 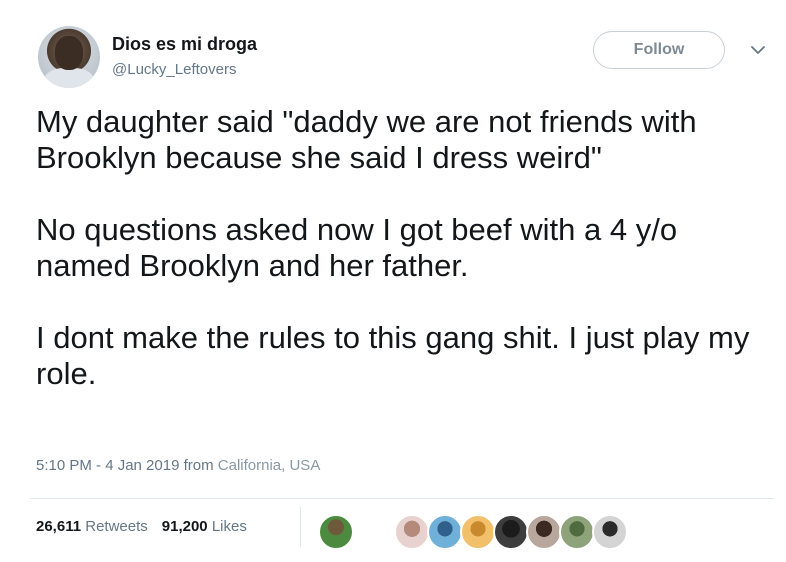 I want to click on follow-button: Follow, so click(x=659, y=50).